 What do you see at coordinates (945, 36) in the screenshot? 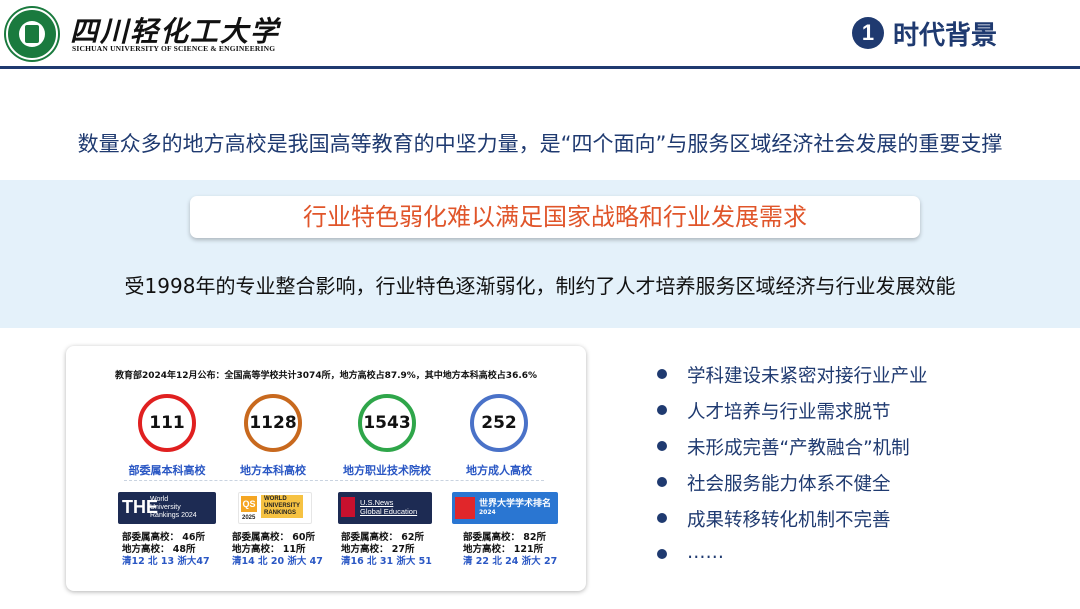
I see `section-title: 时代背景` at bounding box center [945, 36].